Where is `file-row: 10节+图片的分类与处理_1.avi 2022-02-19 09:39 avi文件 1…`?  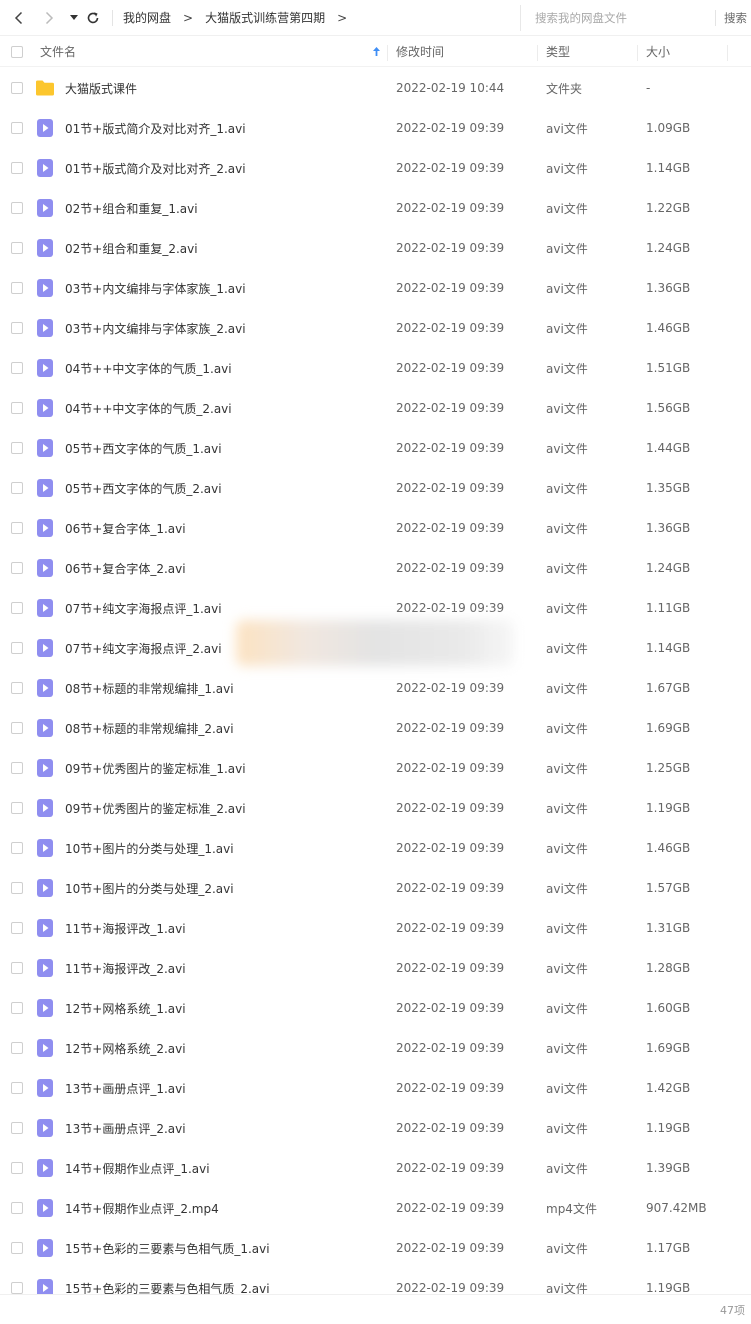
file-row: 10节+图片的分类与处理_1.avi 2022-02-19 09:39 avi文件 1… is located at coordinates (375, 848).